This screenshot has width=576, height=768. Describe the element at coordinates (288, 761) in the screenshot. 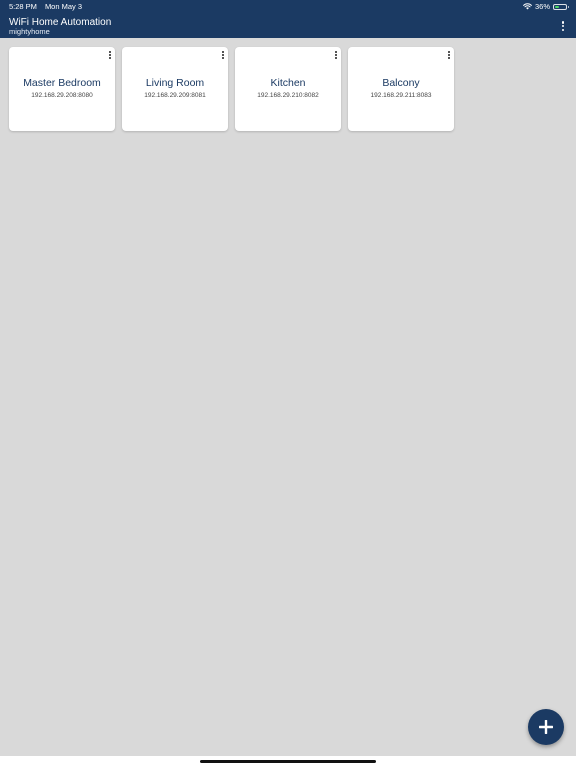

I see `home-indicator` at that location.